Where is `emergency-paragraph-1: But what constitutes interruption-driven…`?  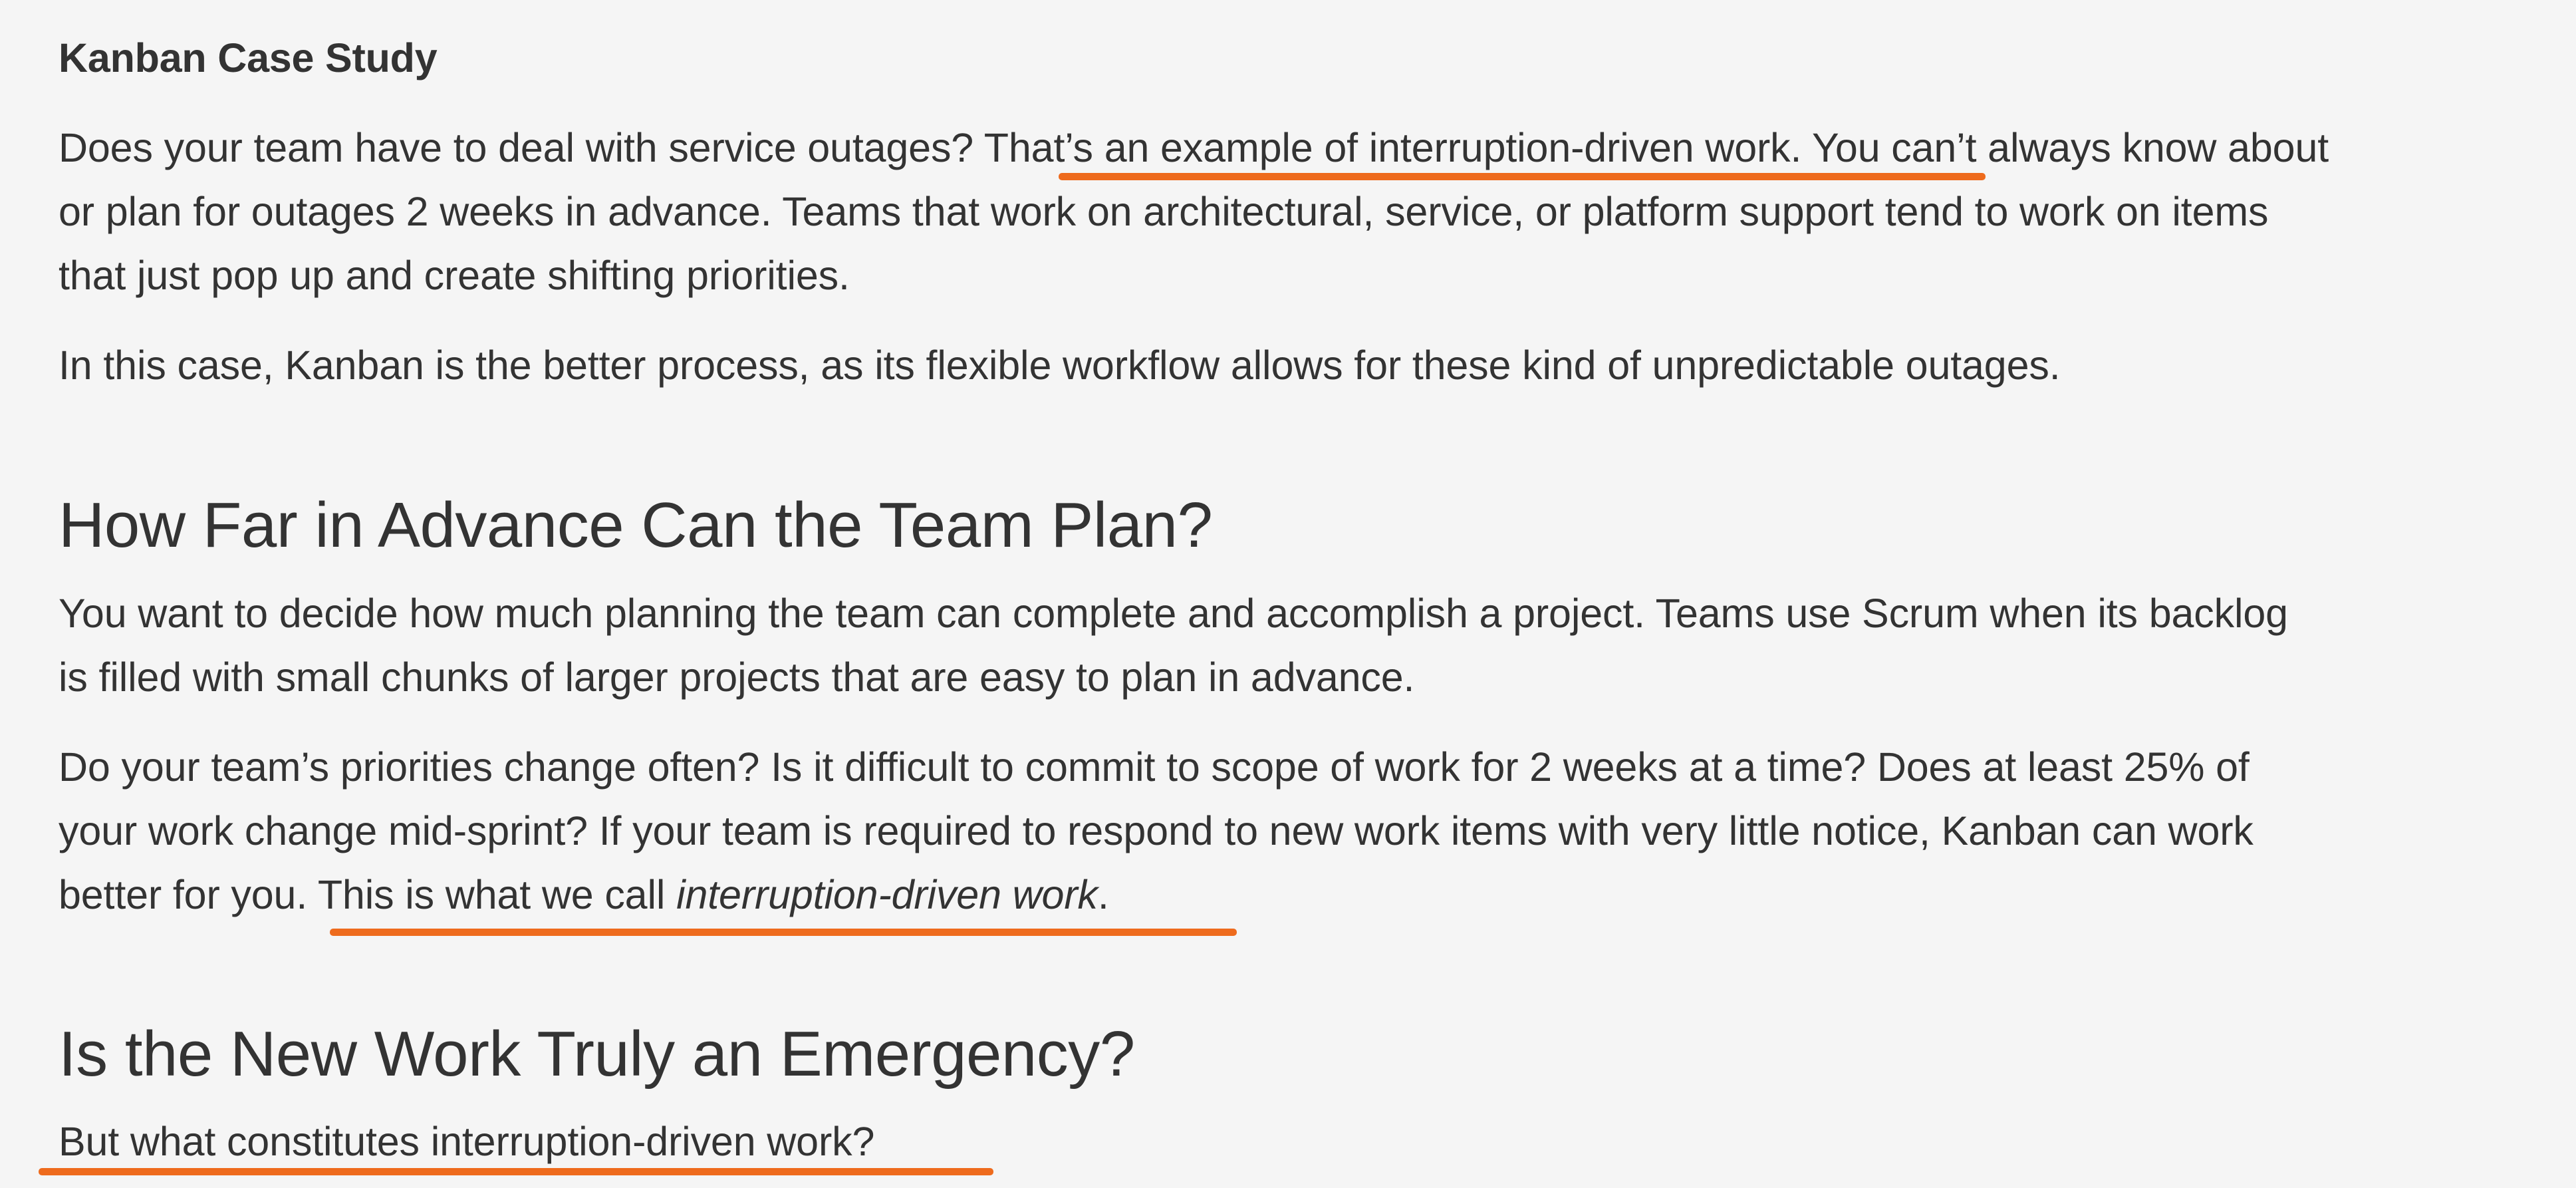
emergency-paragraph-1: But what constitutes interruption-driven… is located at coordinates (1315, 1141).